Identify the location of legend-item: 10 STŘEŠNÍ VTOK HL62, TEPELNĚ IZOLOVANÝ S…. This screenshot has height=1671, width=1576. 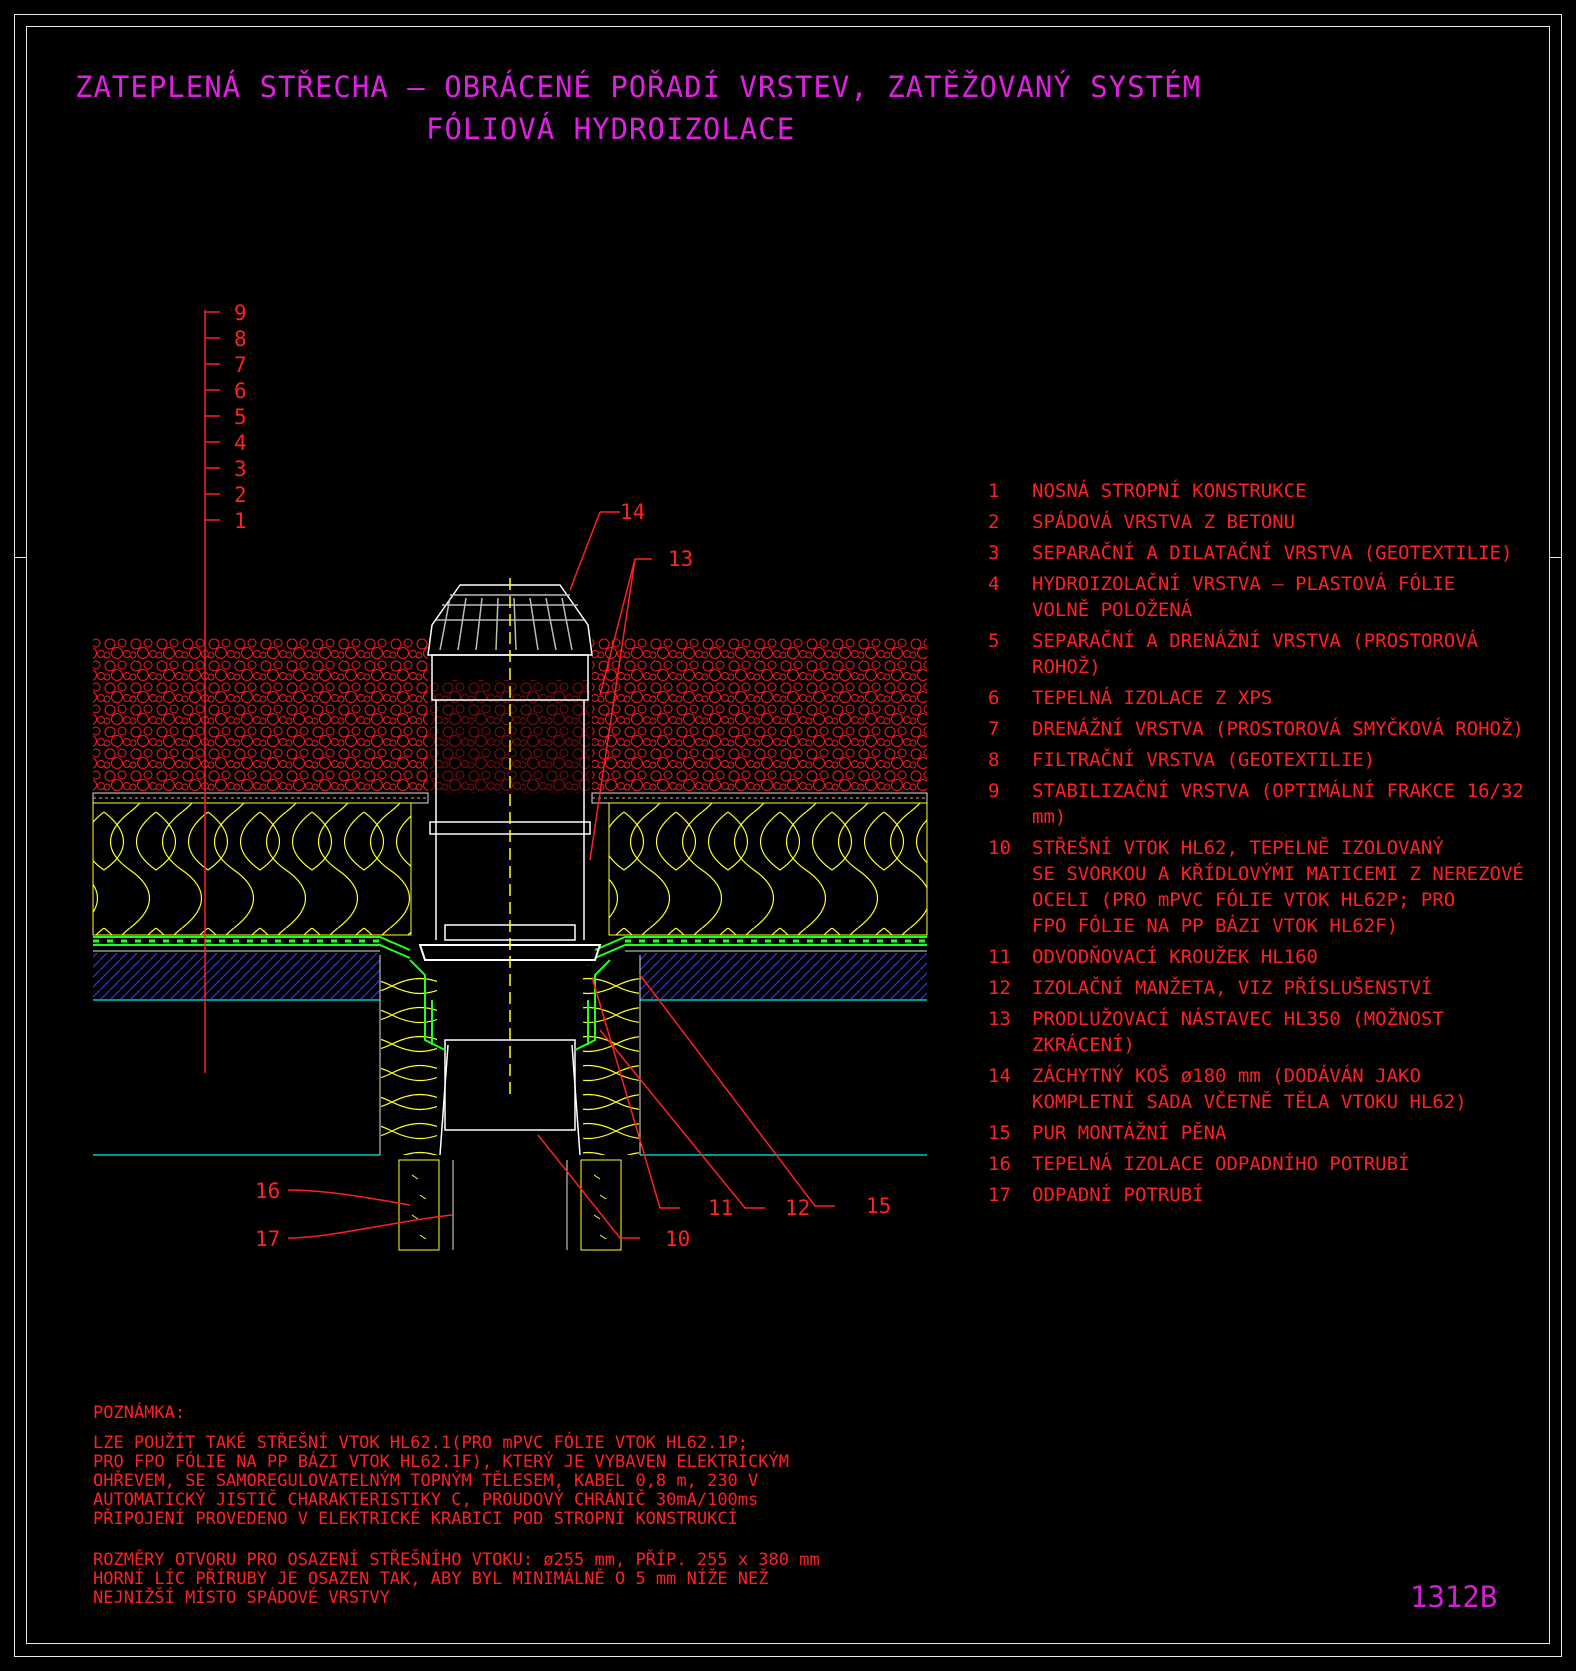
(1268, 887).